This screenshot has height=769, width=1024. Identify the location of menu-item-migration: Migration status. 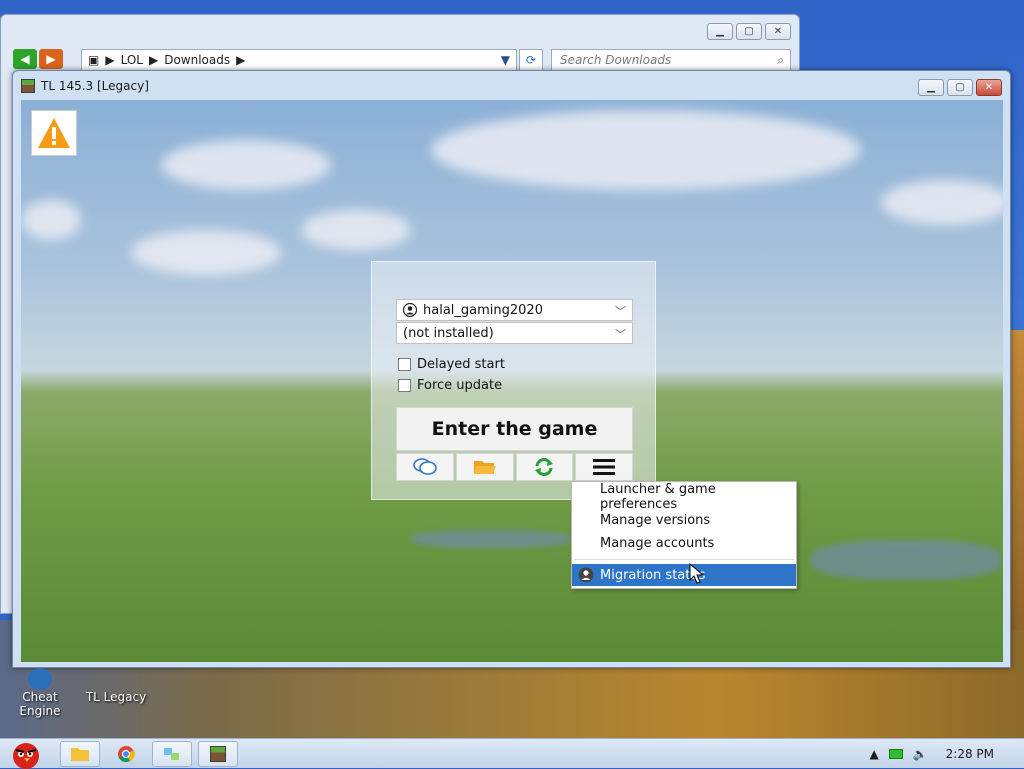
(684, 575).